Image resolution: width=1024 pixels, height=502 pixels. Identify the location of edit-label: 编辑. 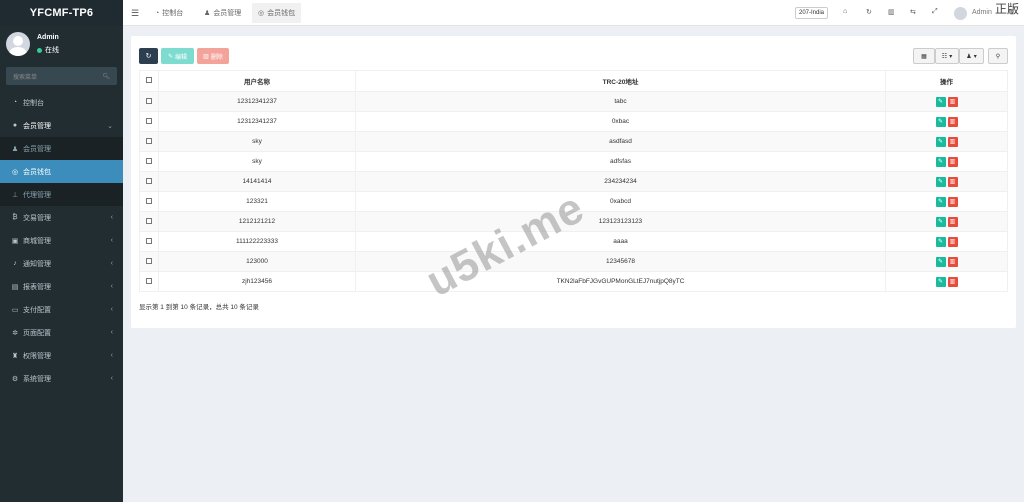
(181, 57).